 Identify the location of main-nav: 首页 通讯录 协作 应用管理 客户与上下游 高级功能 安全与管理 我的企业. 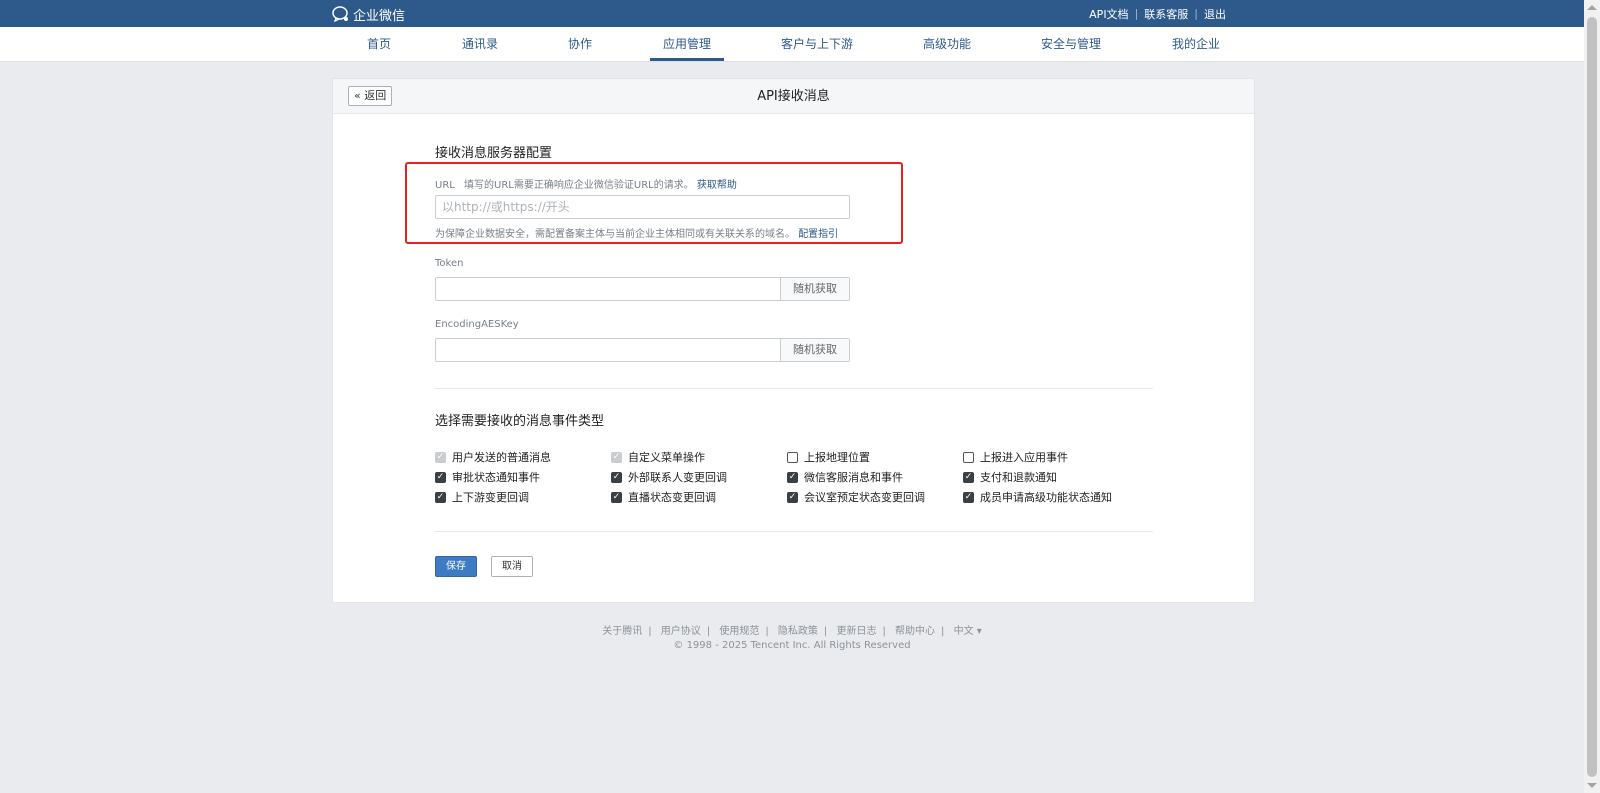
(792, 44).